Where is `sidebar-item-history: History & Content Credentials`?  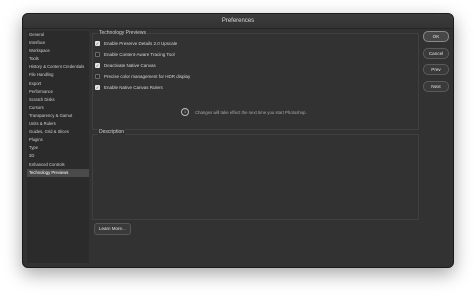 sidebar-item-history: History & Content Credentials is located at coordinates (58, 67).